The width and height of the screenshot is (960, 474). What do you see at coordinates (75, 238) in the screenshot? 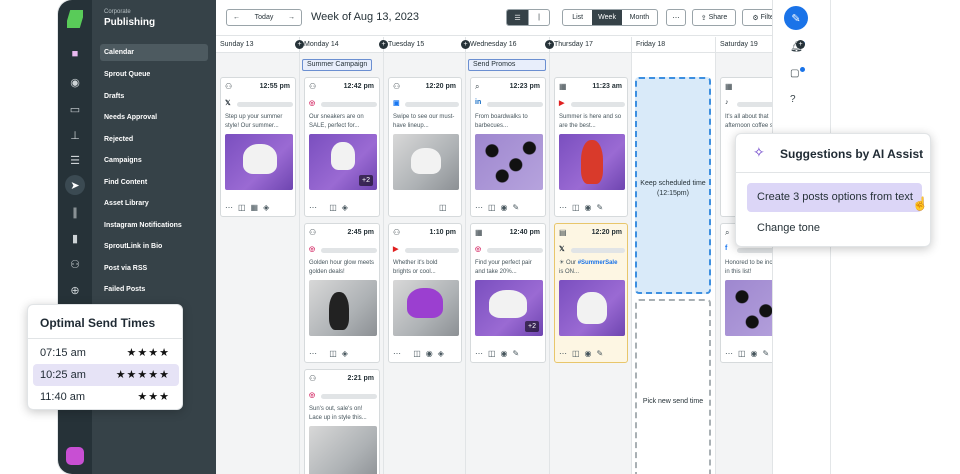
I see `bar-chart-icon: ▮` at bounding box center [75, 238].